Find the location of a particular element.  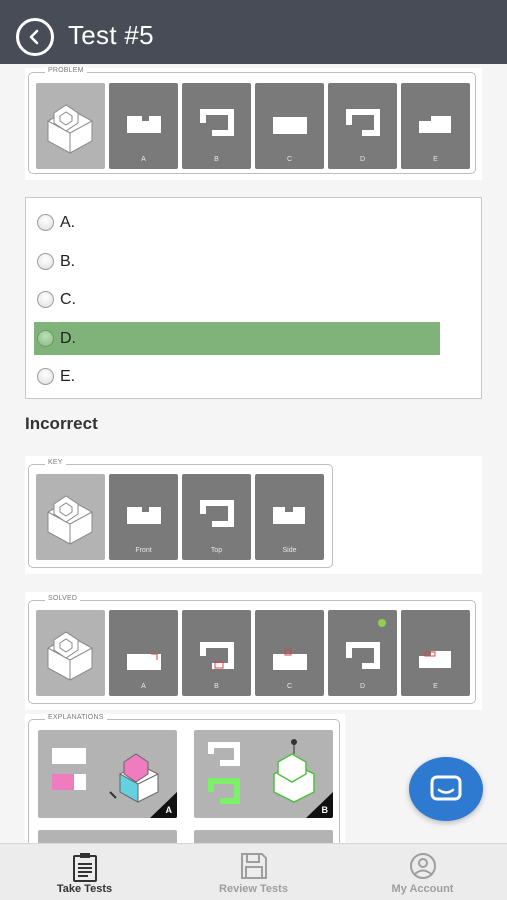

key-legend: KEY is located at coordinates (55, 462).